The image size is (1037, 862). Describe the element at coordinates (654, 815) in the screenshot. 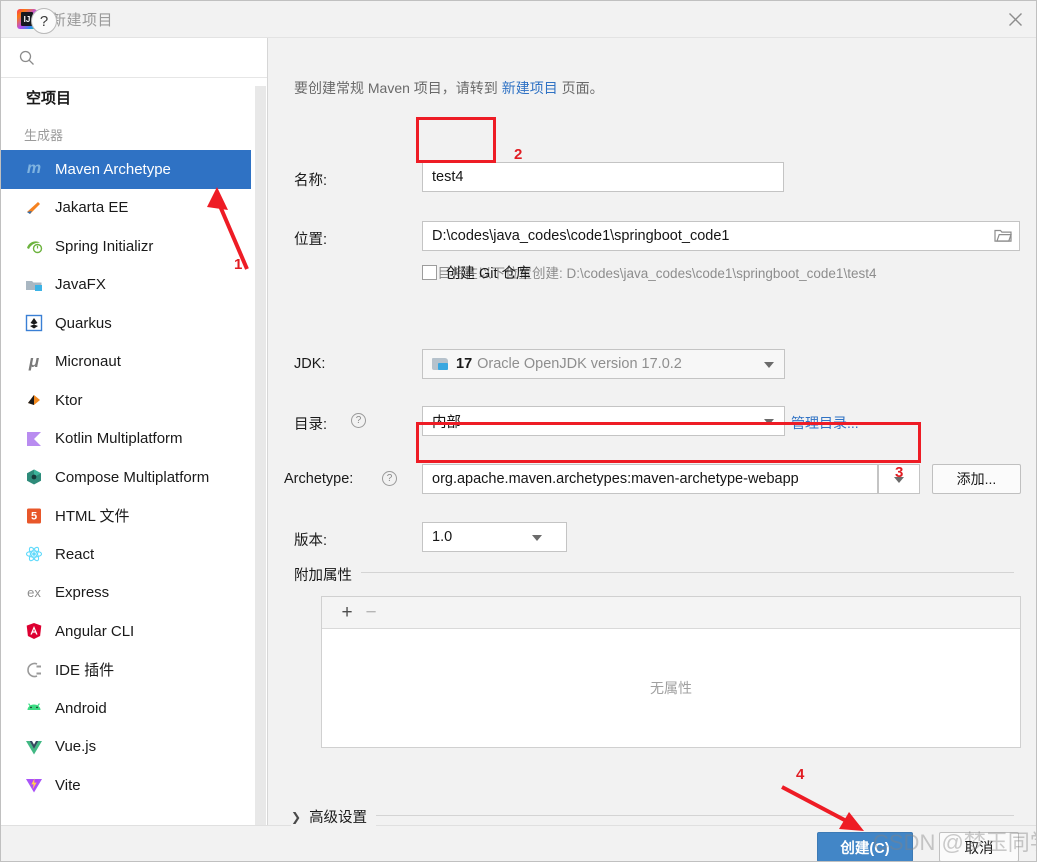

I see `advanced-separator` at that location.